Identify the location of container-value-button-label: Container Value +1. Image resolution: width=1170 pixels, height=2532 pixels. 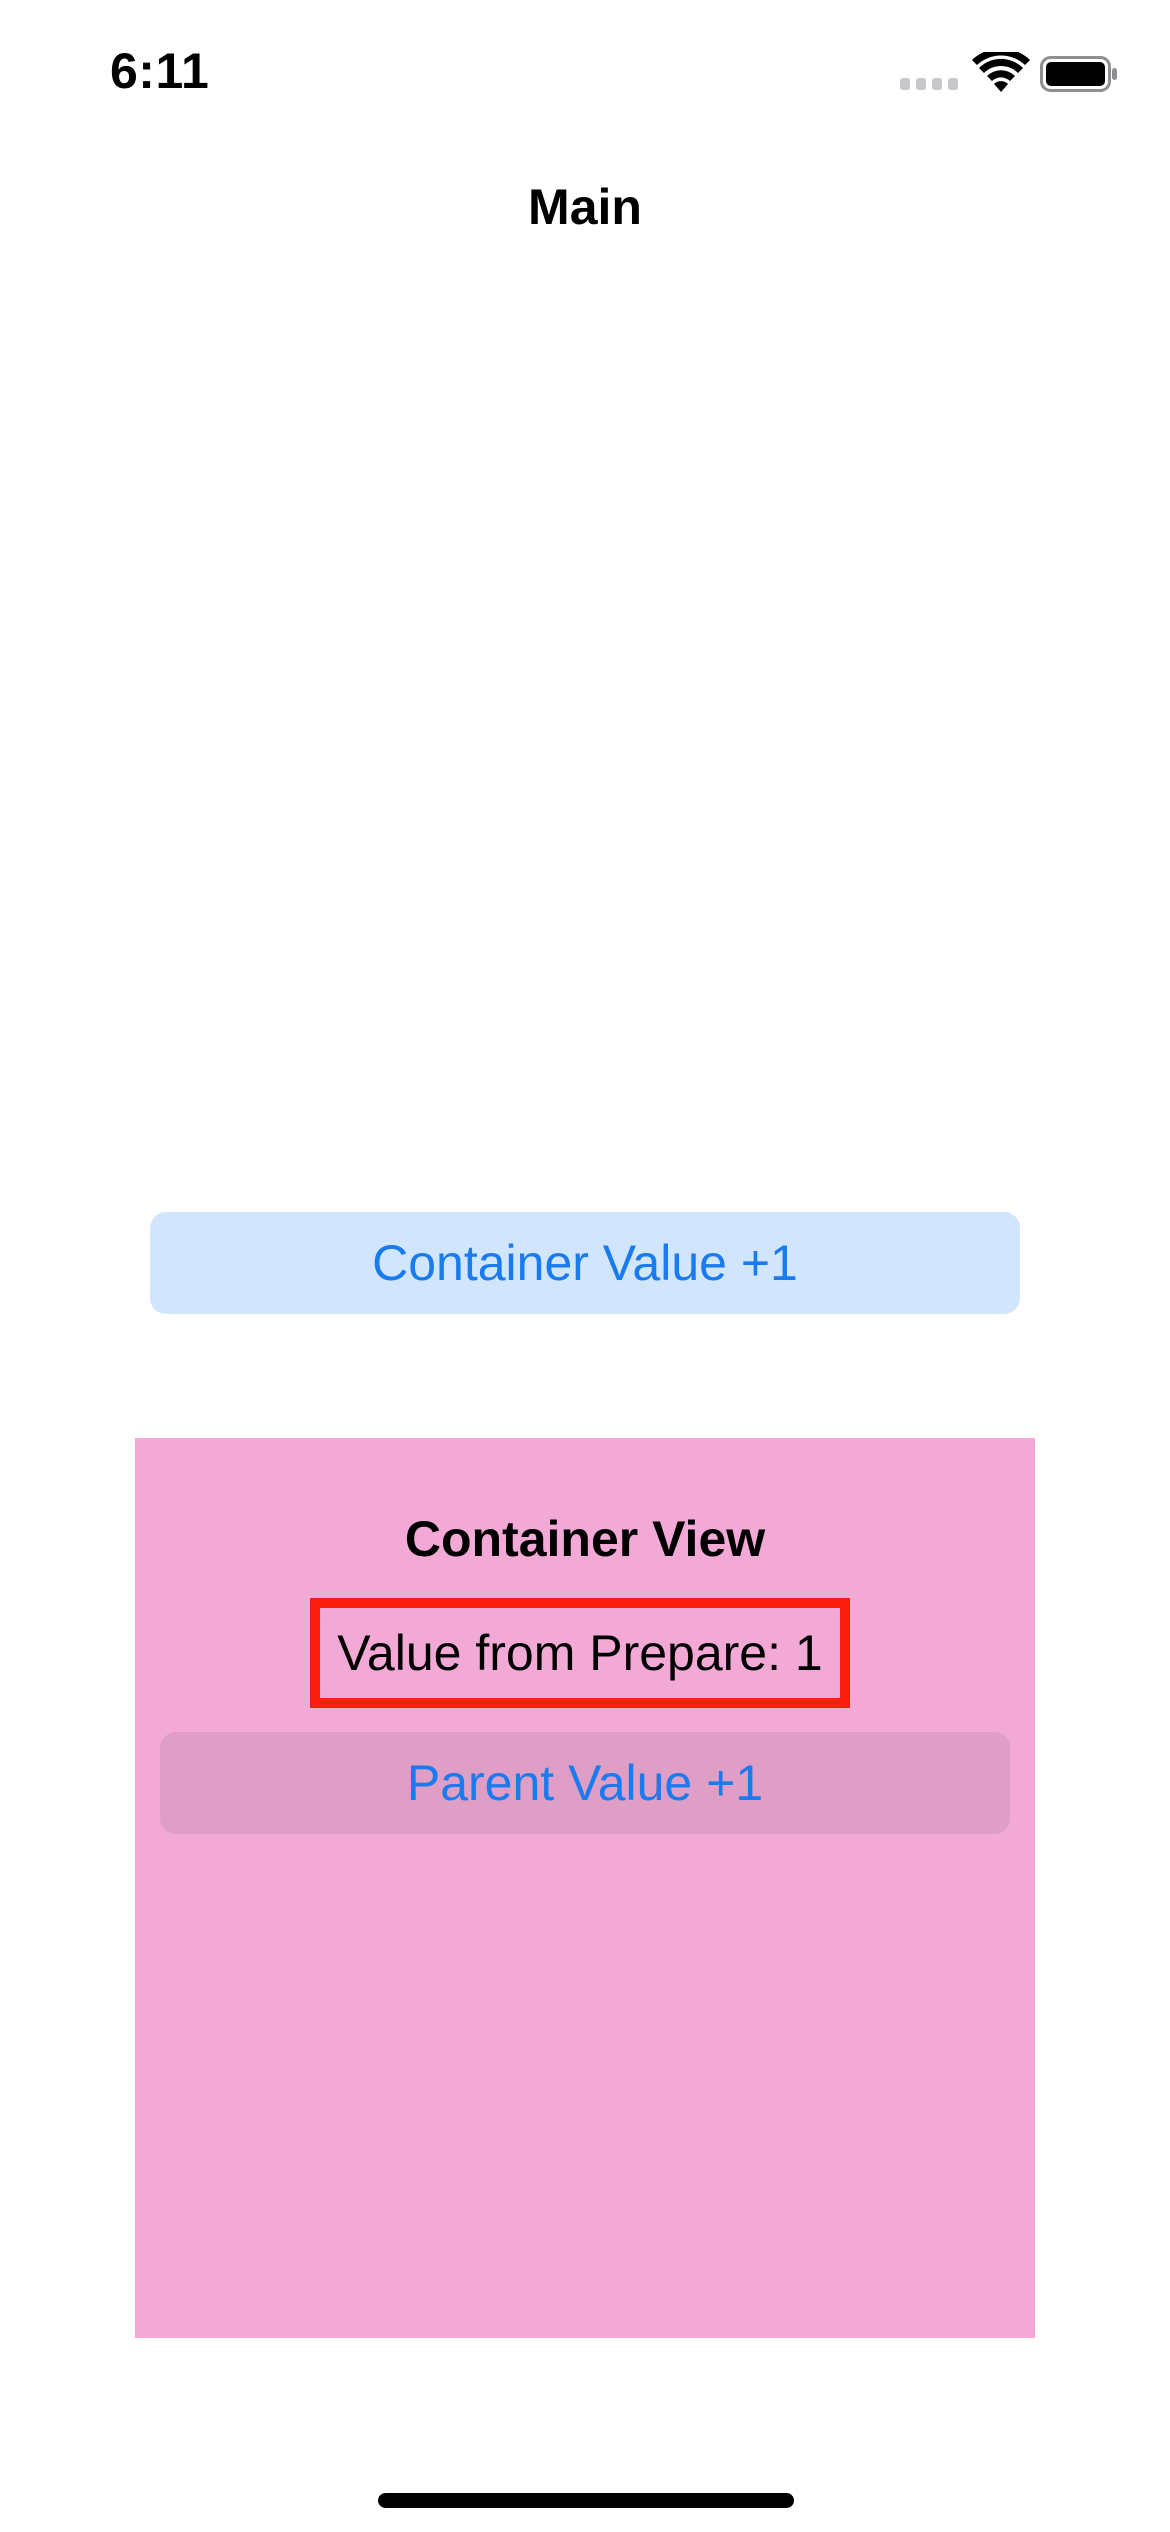
(585, 1263).